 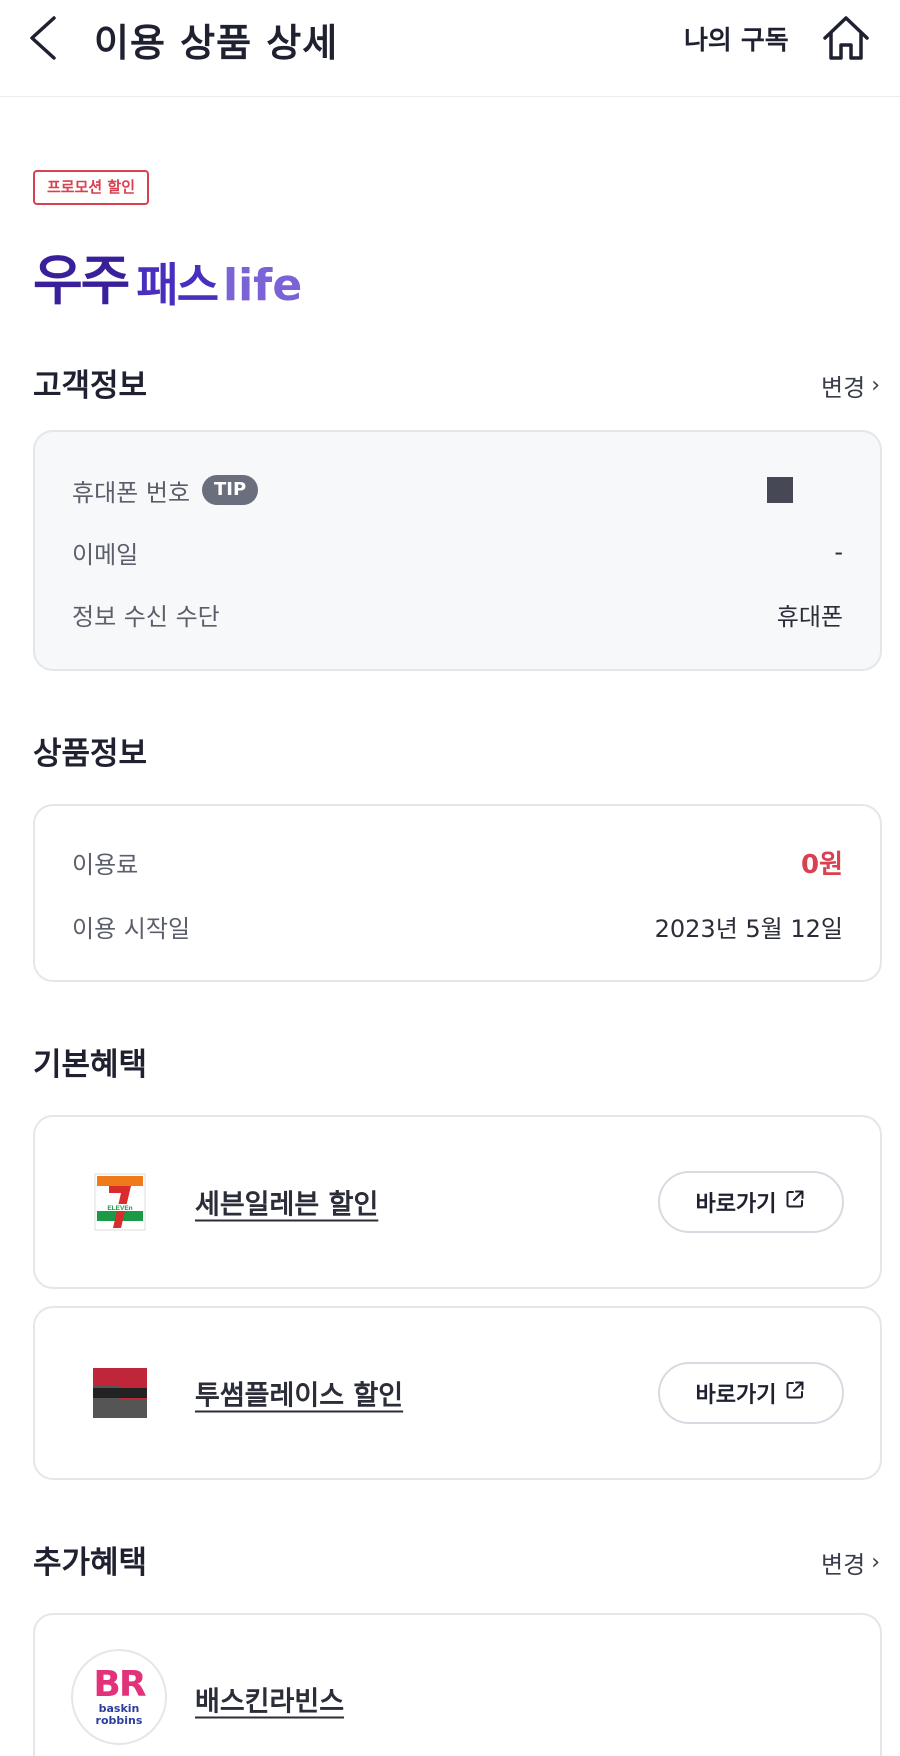 What do you see at coordinates (457, 862) in the screenshot?
I see `fee-row: 이용료 0원` at bounding box center [457, 862].